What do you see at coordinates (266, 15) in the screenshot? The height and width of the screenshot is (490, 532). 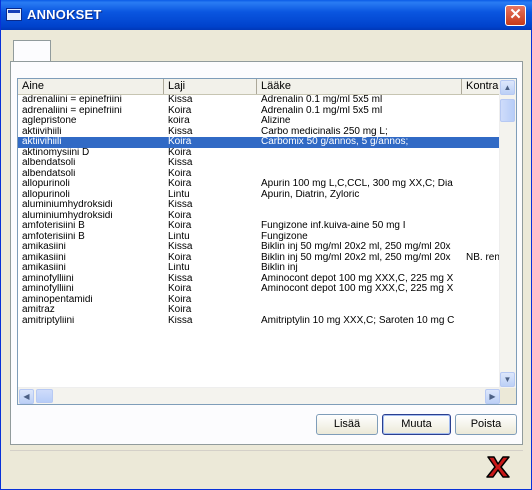 I see `title-bar: ANNOKSET ✕` at bounding box center [266, 15].